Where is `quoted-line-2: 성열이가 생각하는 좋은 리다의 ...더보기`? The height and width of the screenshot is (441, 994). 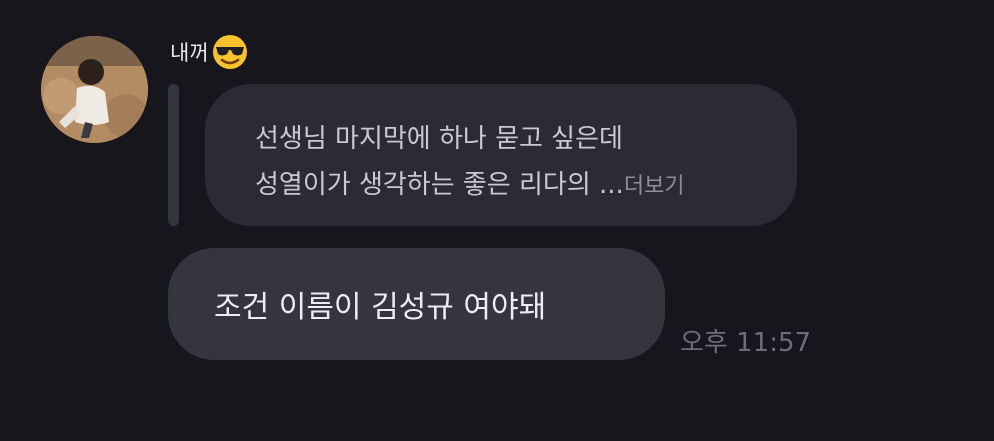
quoted-line-2: 성열이가 생각하는 좋은 리다의 ...더보기 is located at coordinates (511, 186).